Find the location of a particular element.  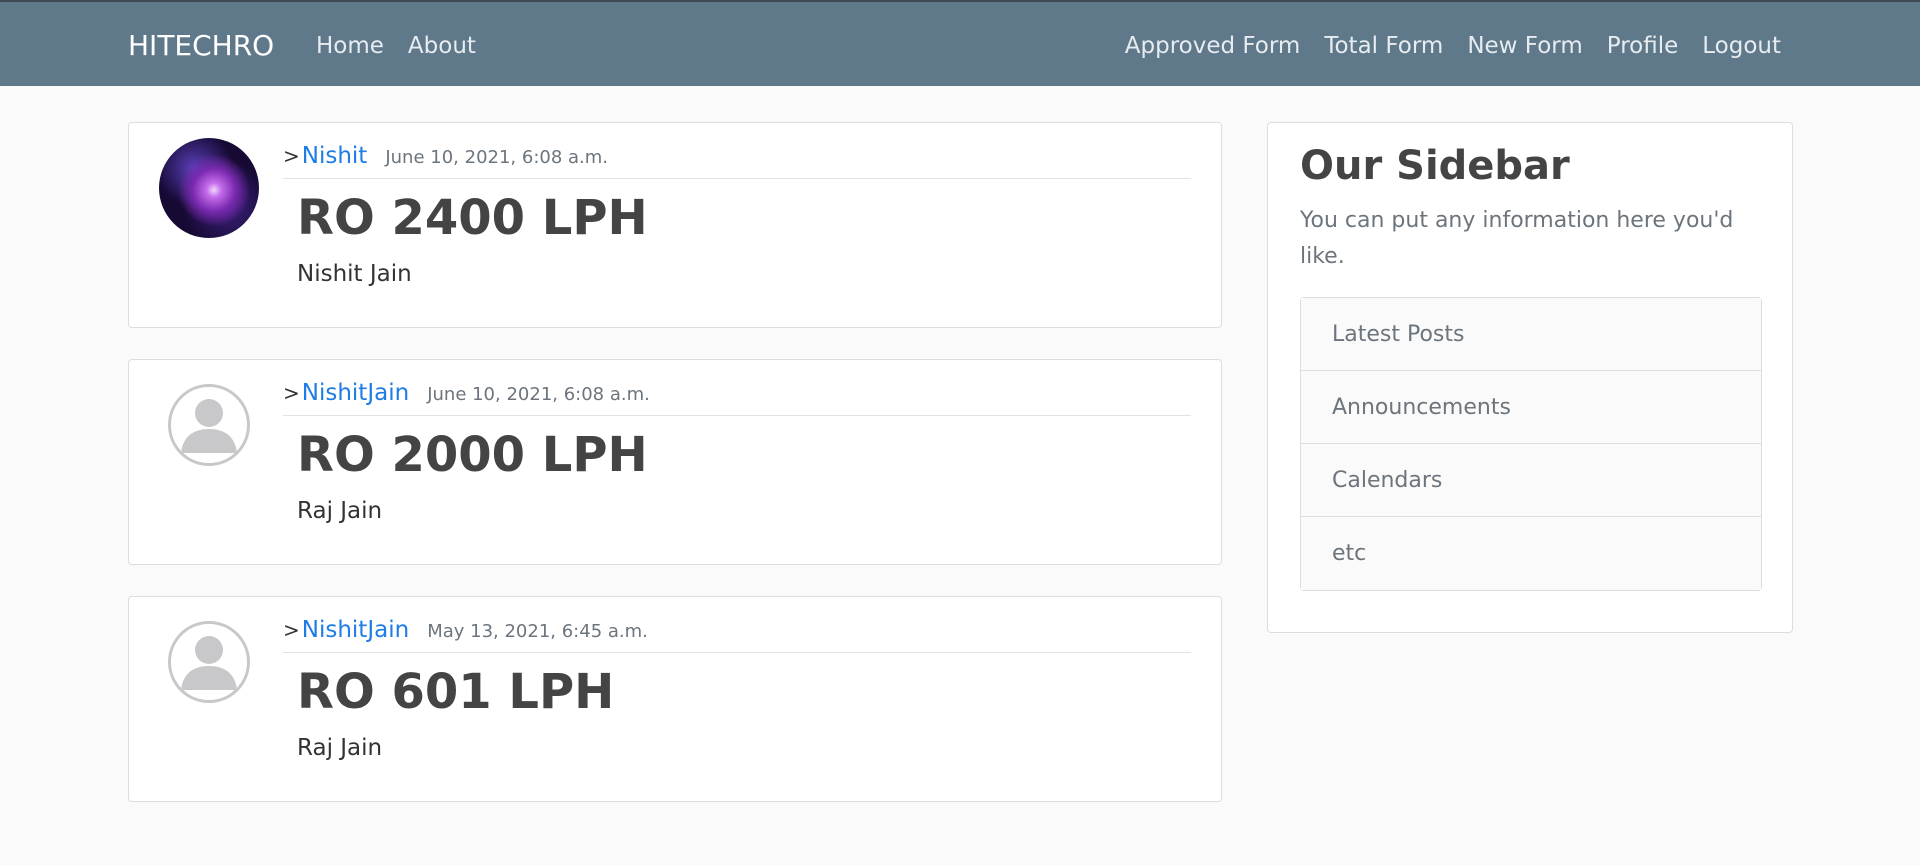

brand-logo-link: HITECHRO is located at coordinates (201, 46).